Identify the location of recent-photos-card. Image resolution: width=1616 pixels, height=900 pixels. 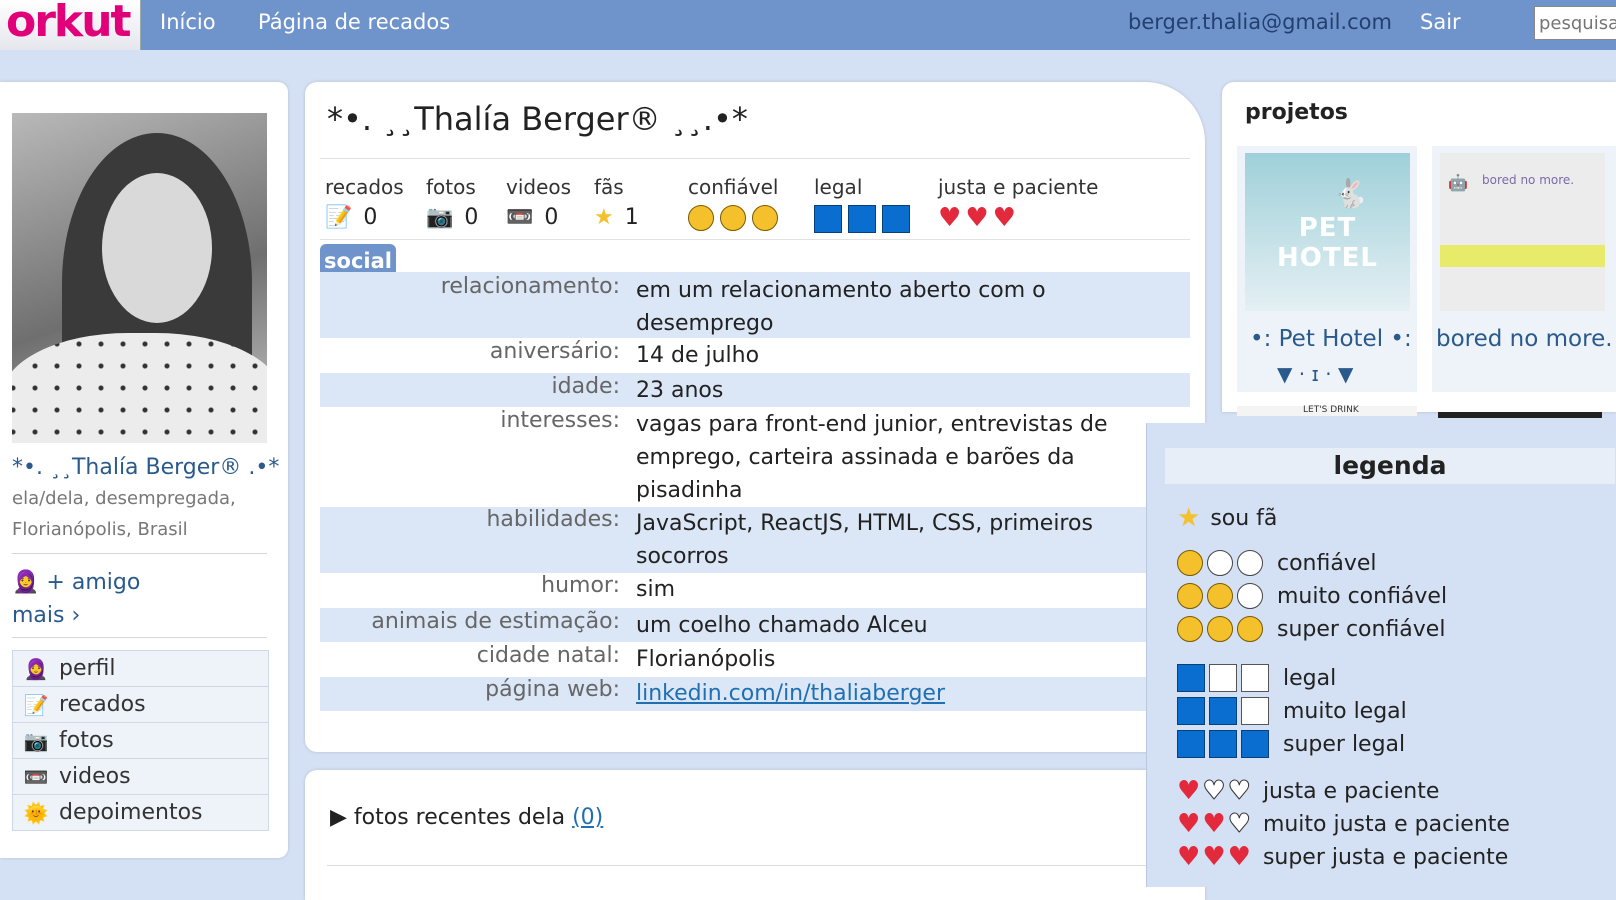
(755, 835).